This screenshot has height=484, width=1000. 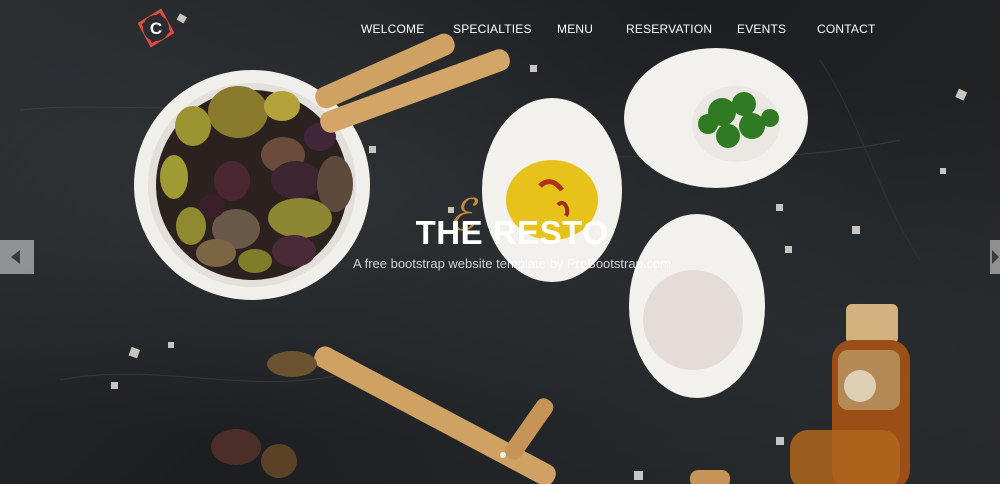 I want to click on slider-next-button, so click(x=995, y=257).